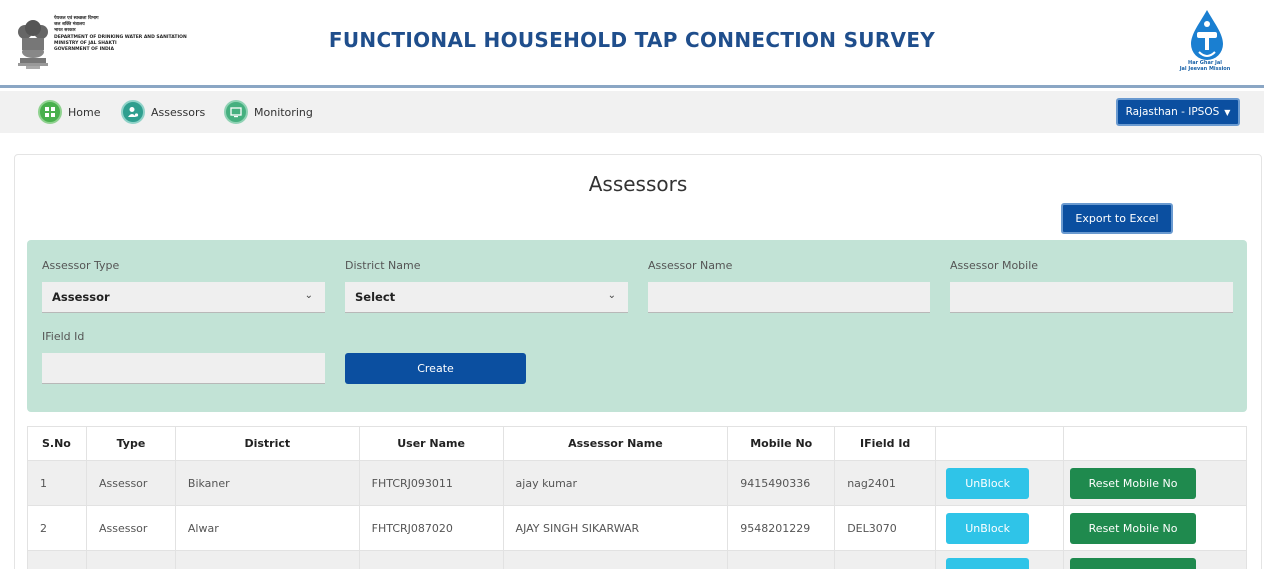 The width and height of the screenshot is (1264, 569). What do you see at coordinates (84, 112) in the screenshot?
I see `nav-label: Home` at bounding box center [84, 112].